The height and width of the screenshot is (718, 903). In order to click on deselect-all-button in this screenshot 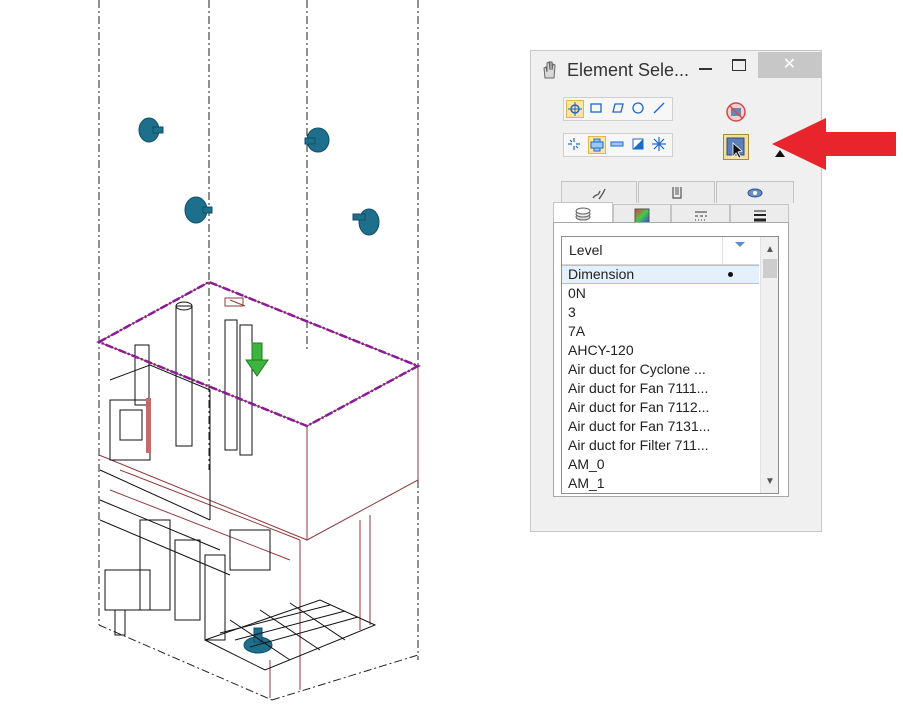, I will do `click(736, 112)`.